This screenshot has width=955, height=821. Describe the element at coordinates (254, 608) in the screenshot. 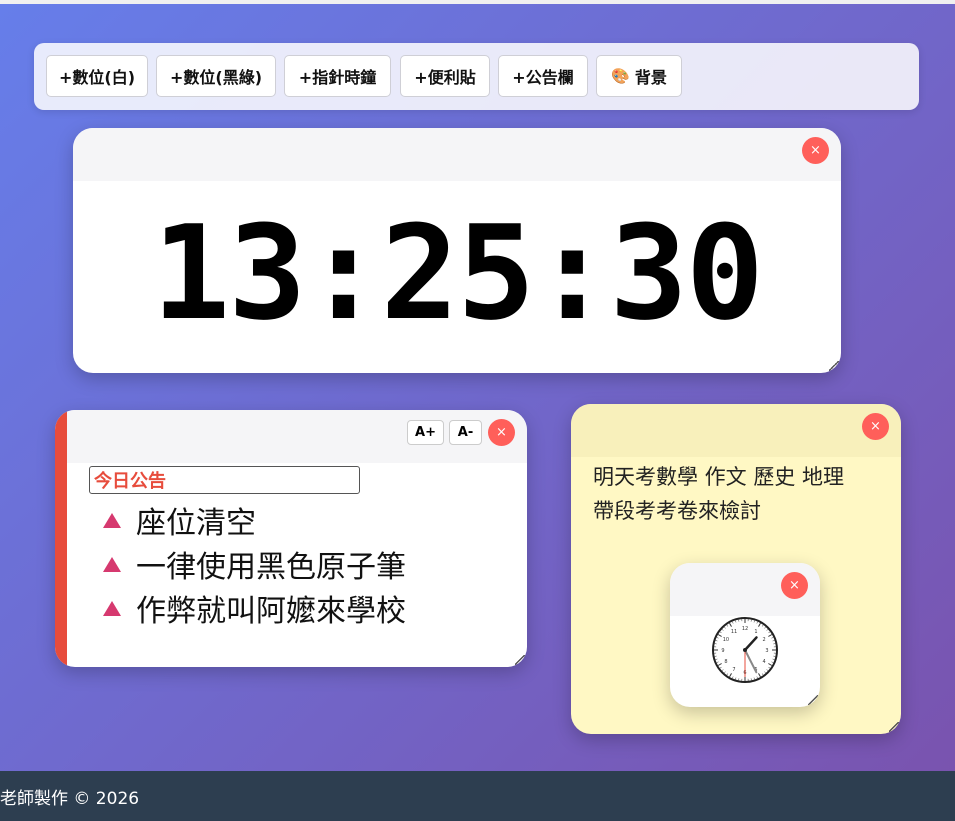

I see `list-item: 作弊就叫阿嬤來學校` at that location.